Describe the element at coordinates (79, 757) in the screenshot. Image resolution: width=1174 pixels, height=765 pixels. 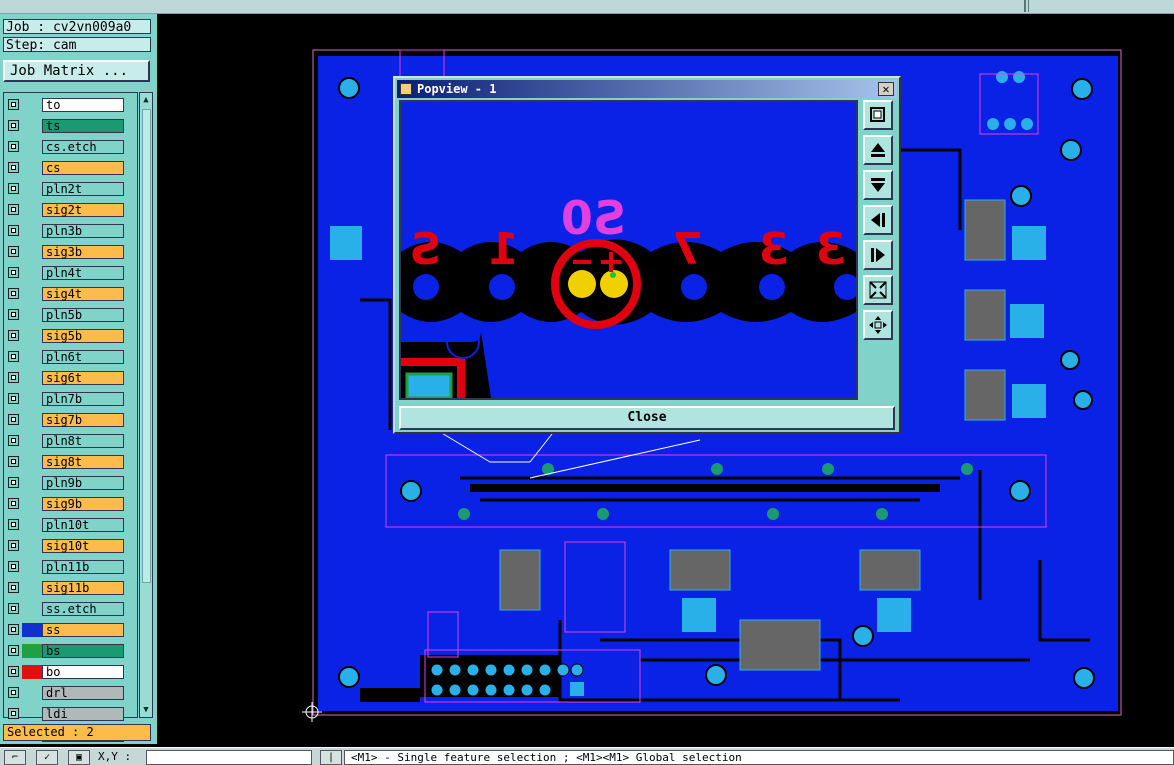
I see `view-icon: ▣` at that location.